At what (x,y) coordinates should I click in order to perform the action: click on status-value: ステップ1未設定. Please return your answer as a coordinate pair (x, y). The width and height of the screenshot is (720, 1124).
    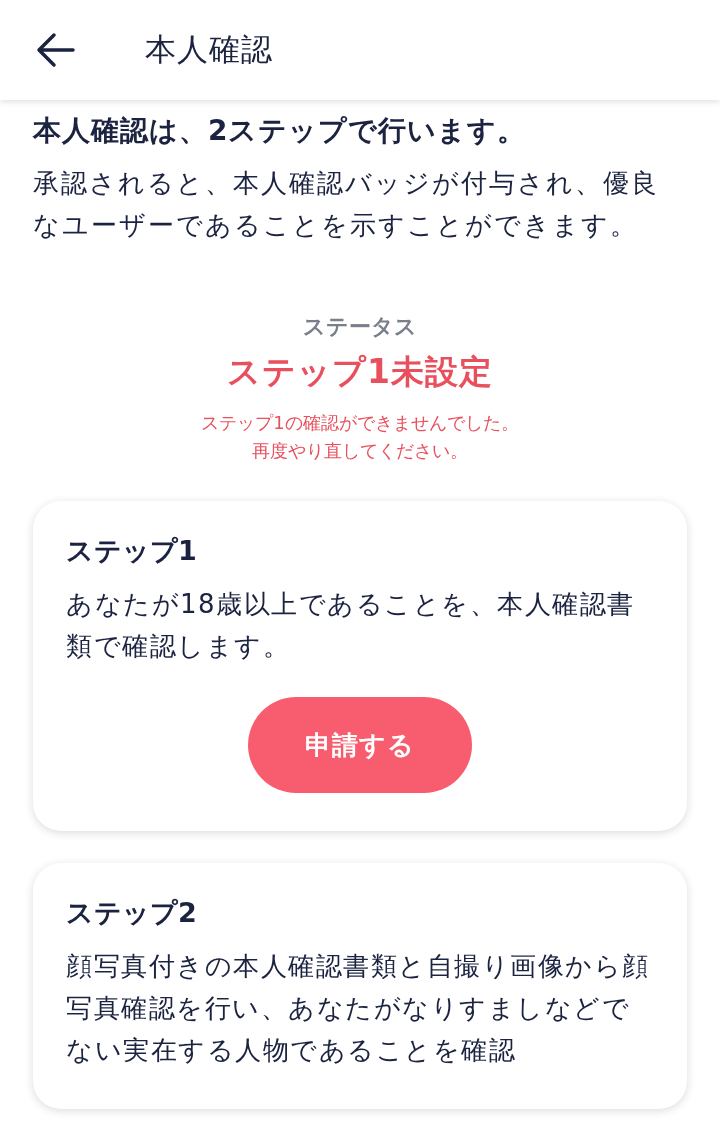
    Looking at the image, I should click on (360, 372).